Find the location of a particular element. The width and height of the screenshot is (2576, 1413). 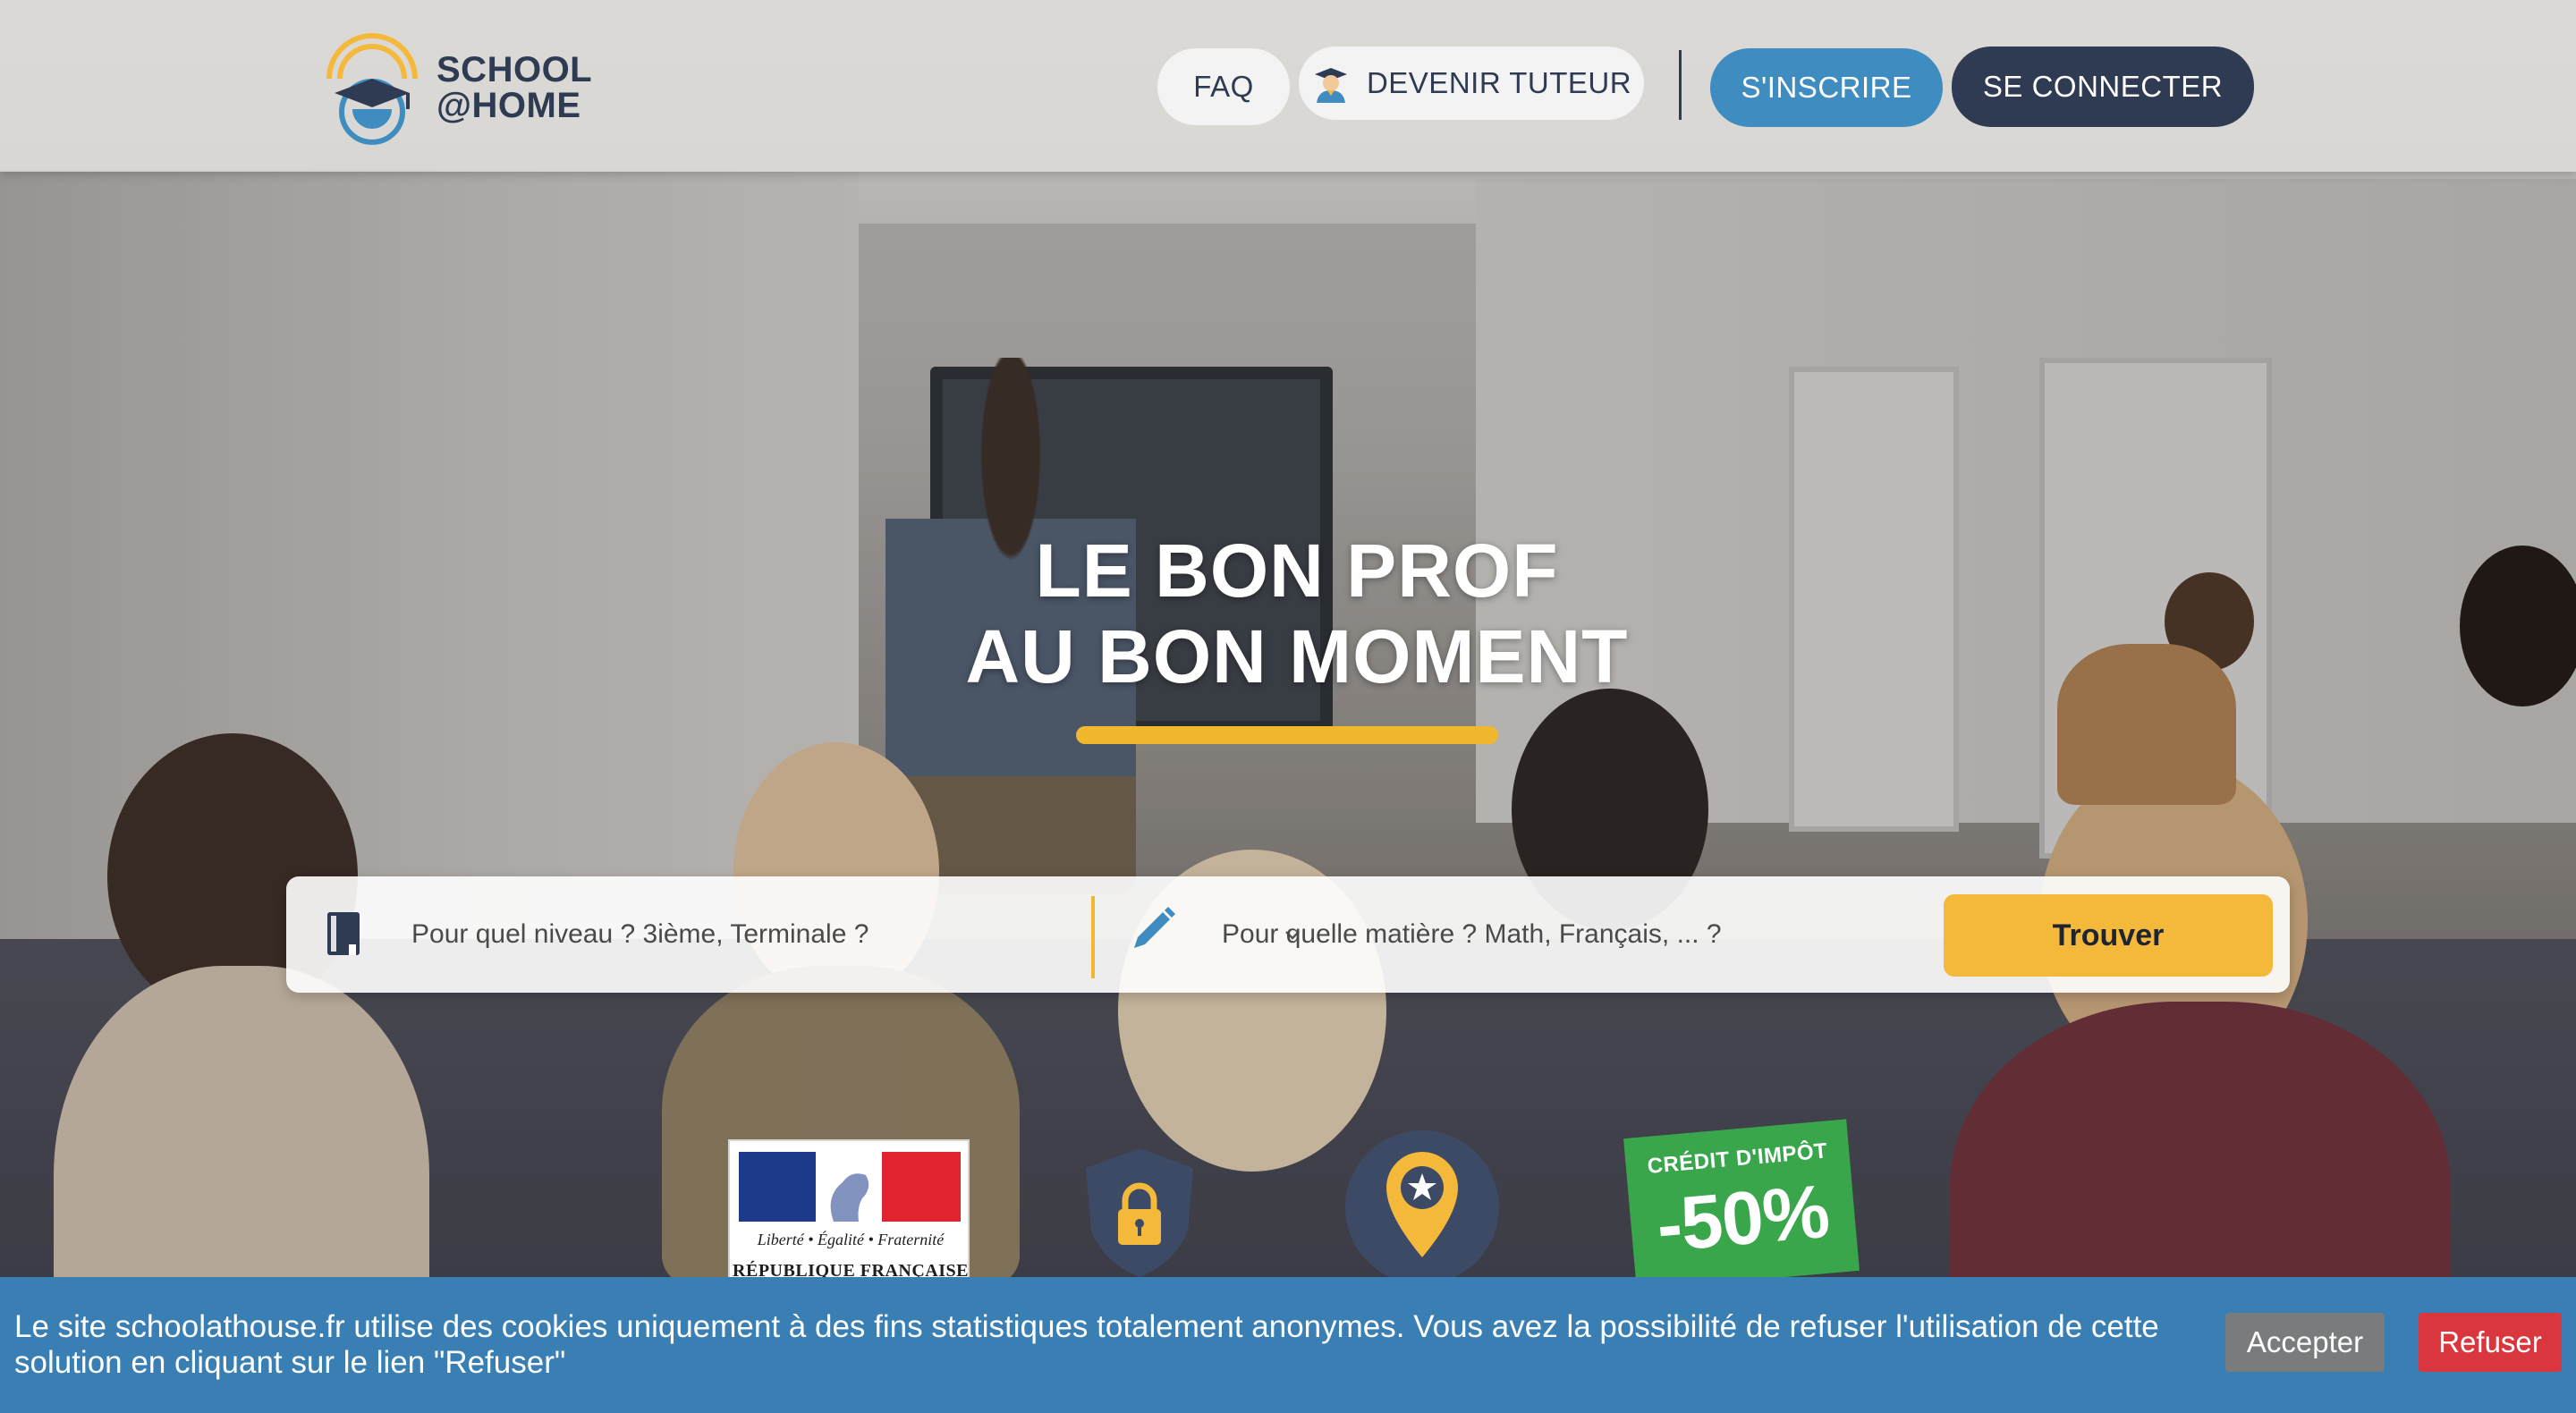

site-logo: SCHOOL @HOME is located at coordinates (461, 87).